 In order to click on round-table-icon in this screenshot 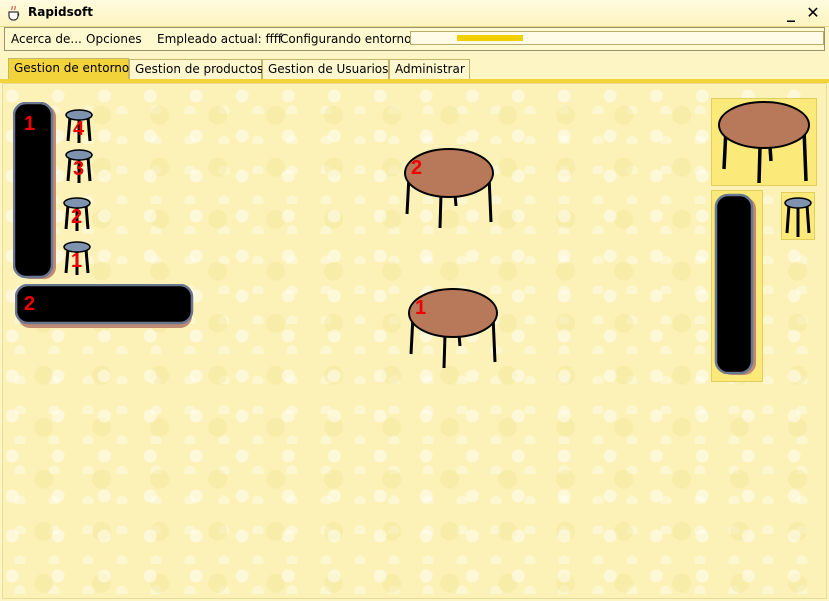, I will do `click(764, 142)`.